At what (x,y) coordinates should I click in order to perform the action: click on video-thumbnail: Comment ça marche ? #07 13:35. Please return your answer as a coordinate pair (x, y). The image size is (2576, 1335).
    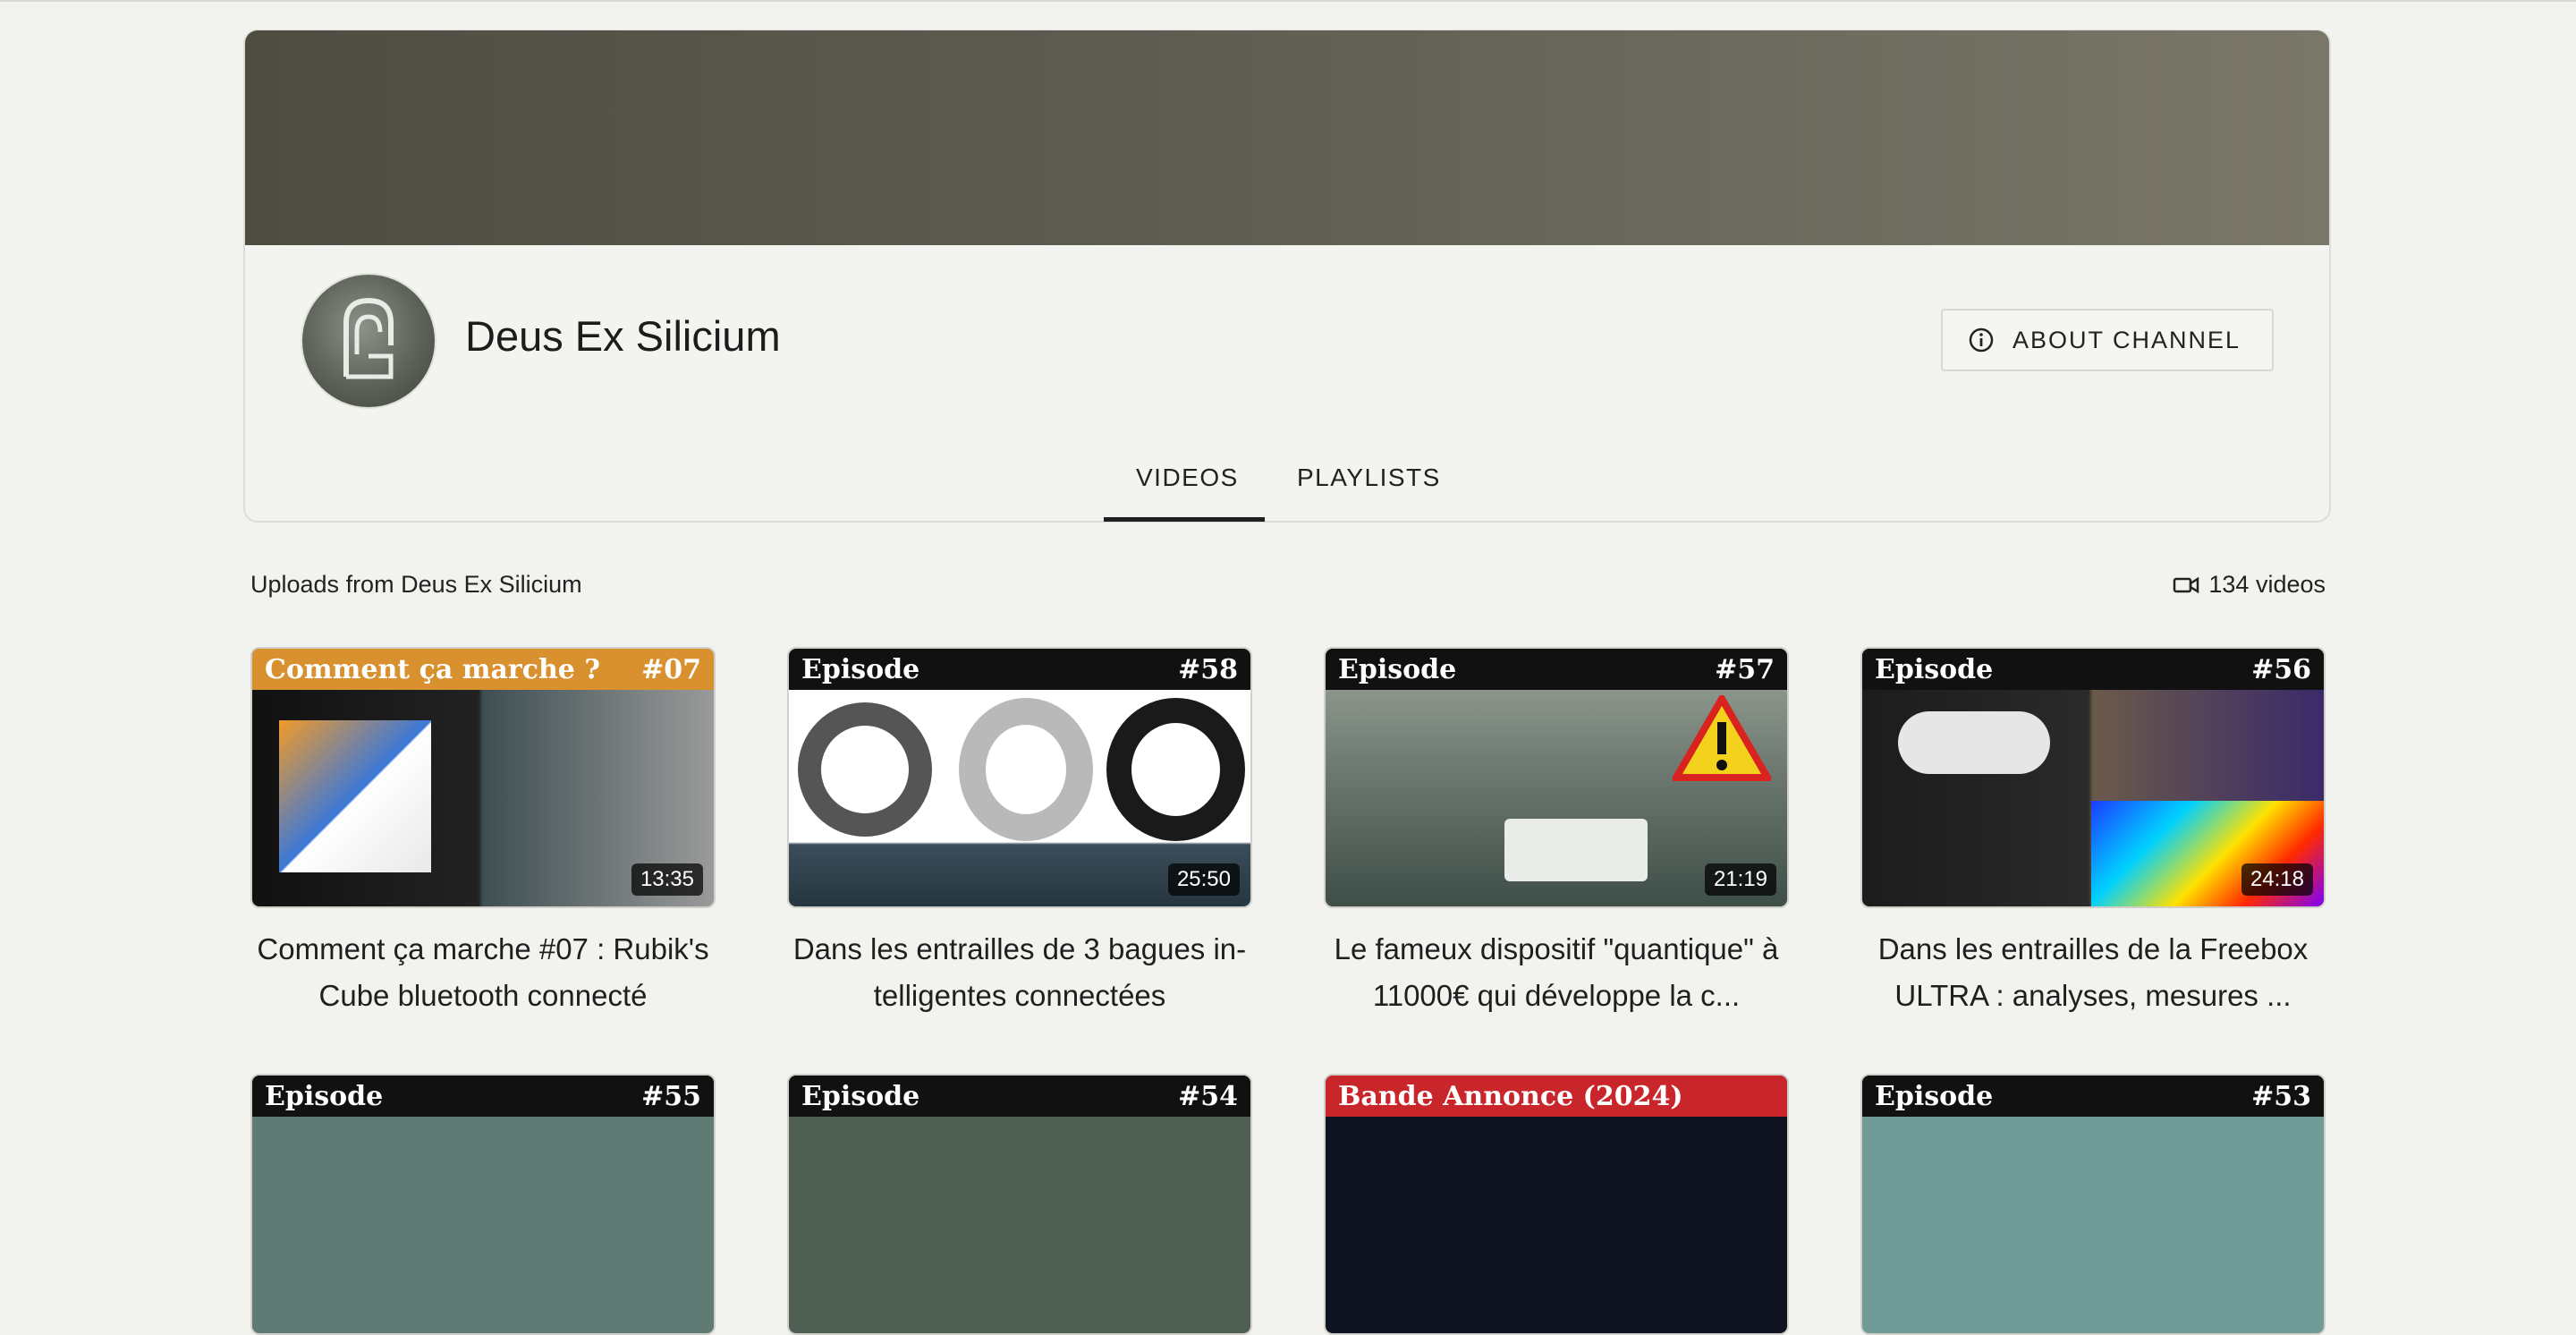
    Looking at the image, I should click on (483, 777).